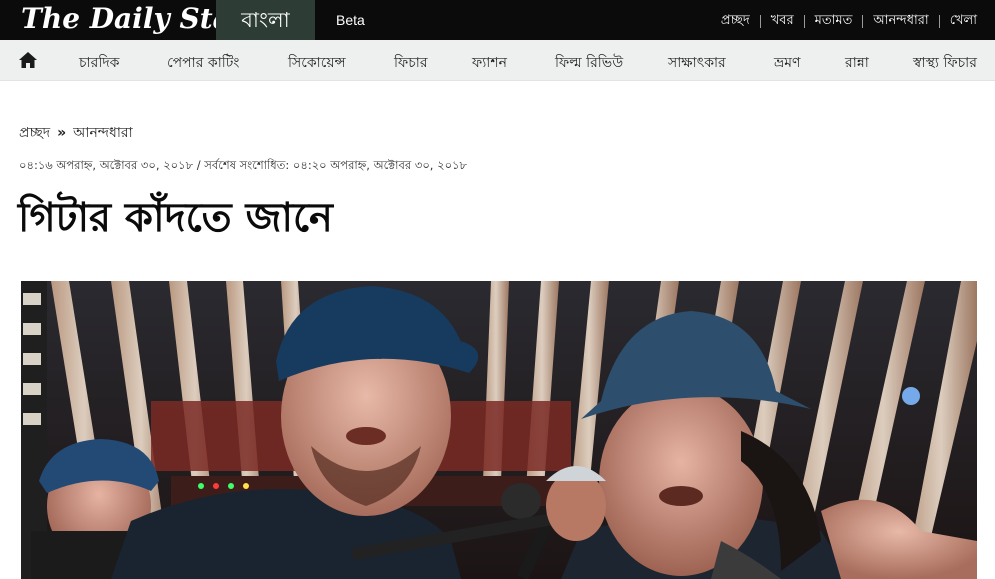  I want to click on top-nav-home: প্রচ্ছদ, so click(735, 21).